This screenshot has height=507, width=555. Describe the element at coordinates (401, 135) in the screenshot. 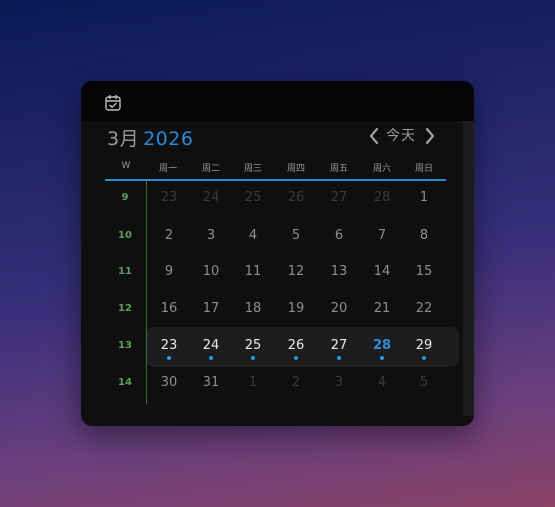

I see `today-button: 今天` at that location.